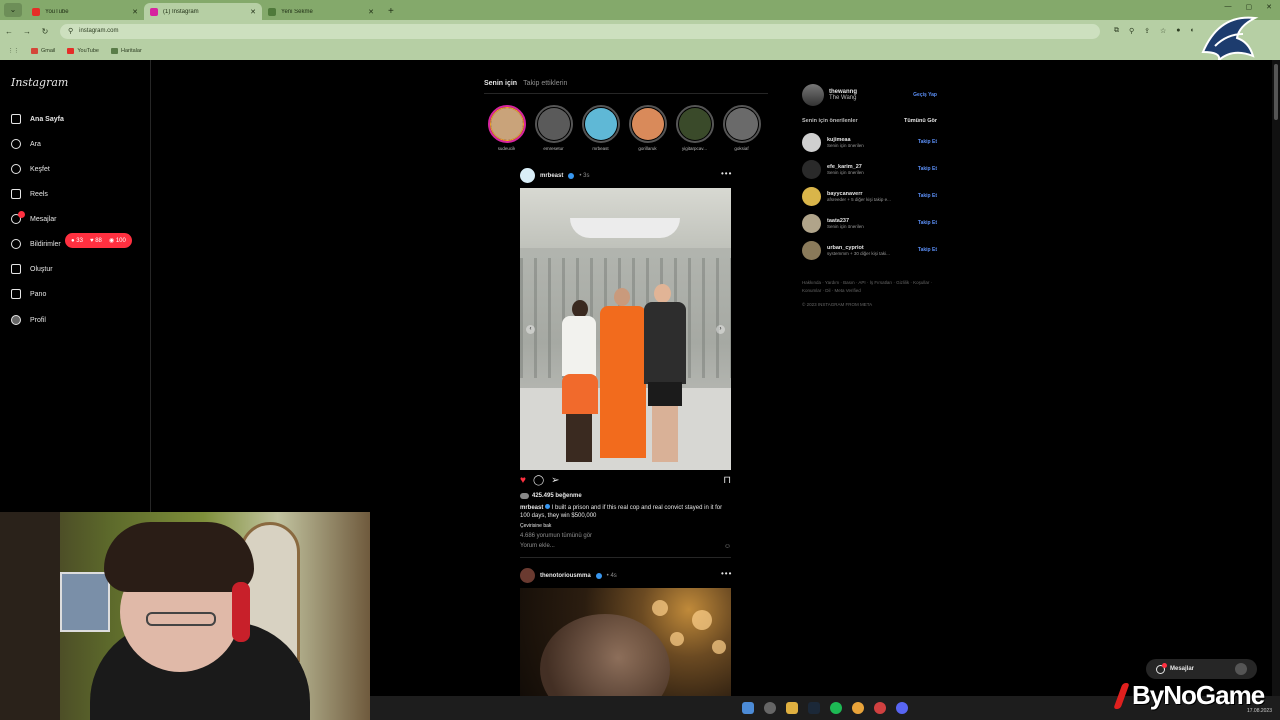 This screenshot has height=720, width=1280. I want to click on tab-new: Yeni Sekme ✕, so click(321, 11).